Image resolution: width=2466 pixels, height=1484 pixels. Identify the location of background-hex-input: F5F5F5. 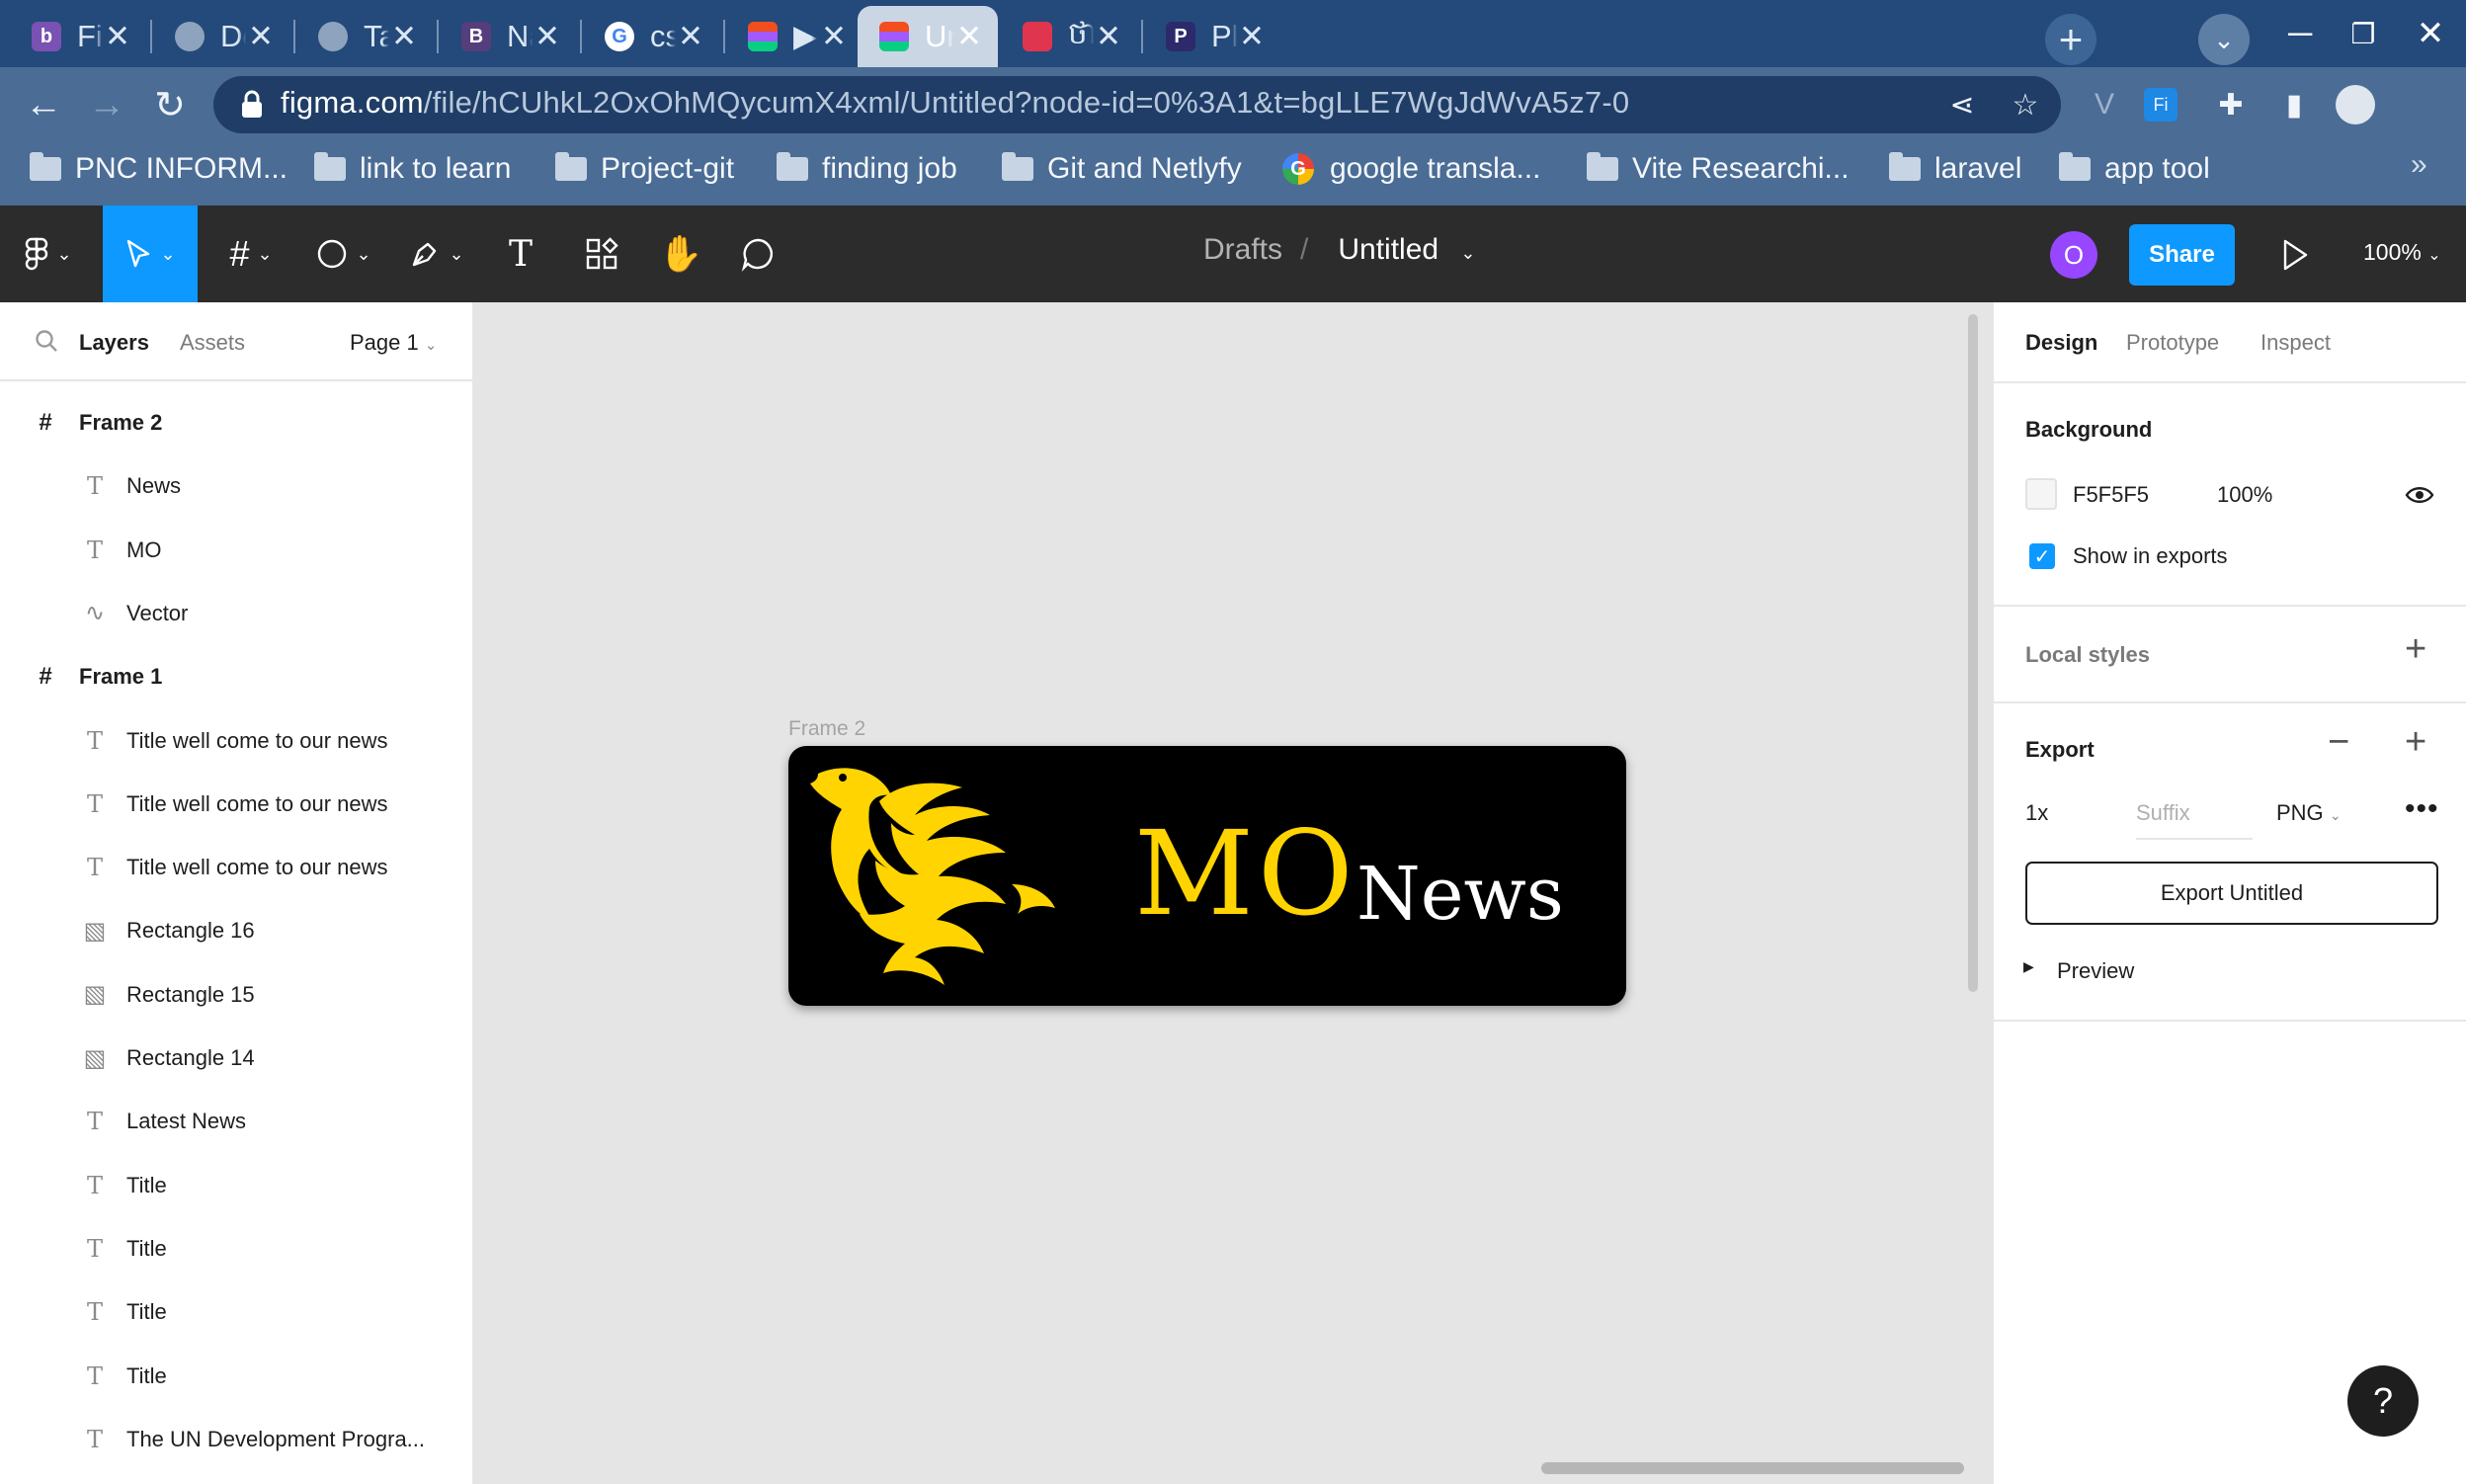
(2111, 495).